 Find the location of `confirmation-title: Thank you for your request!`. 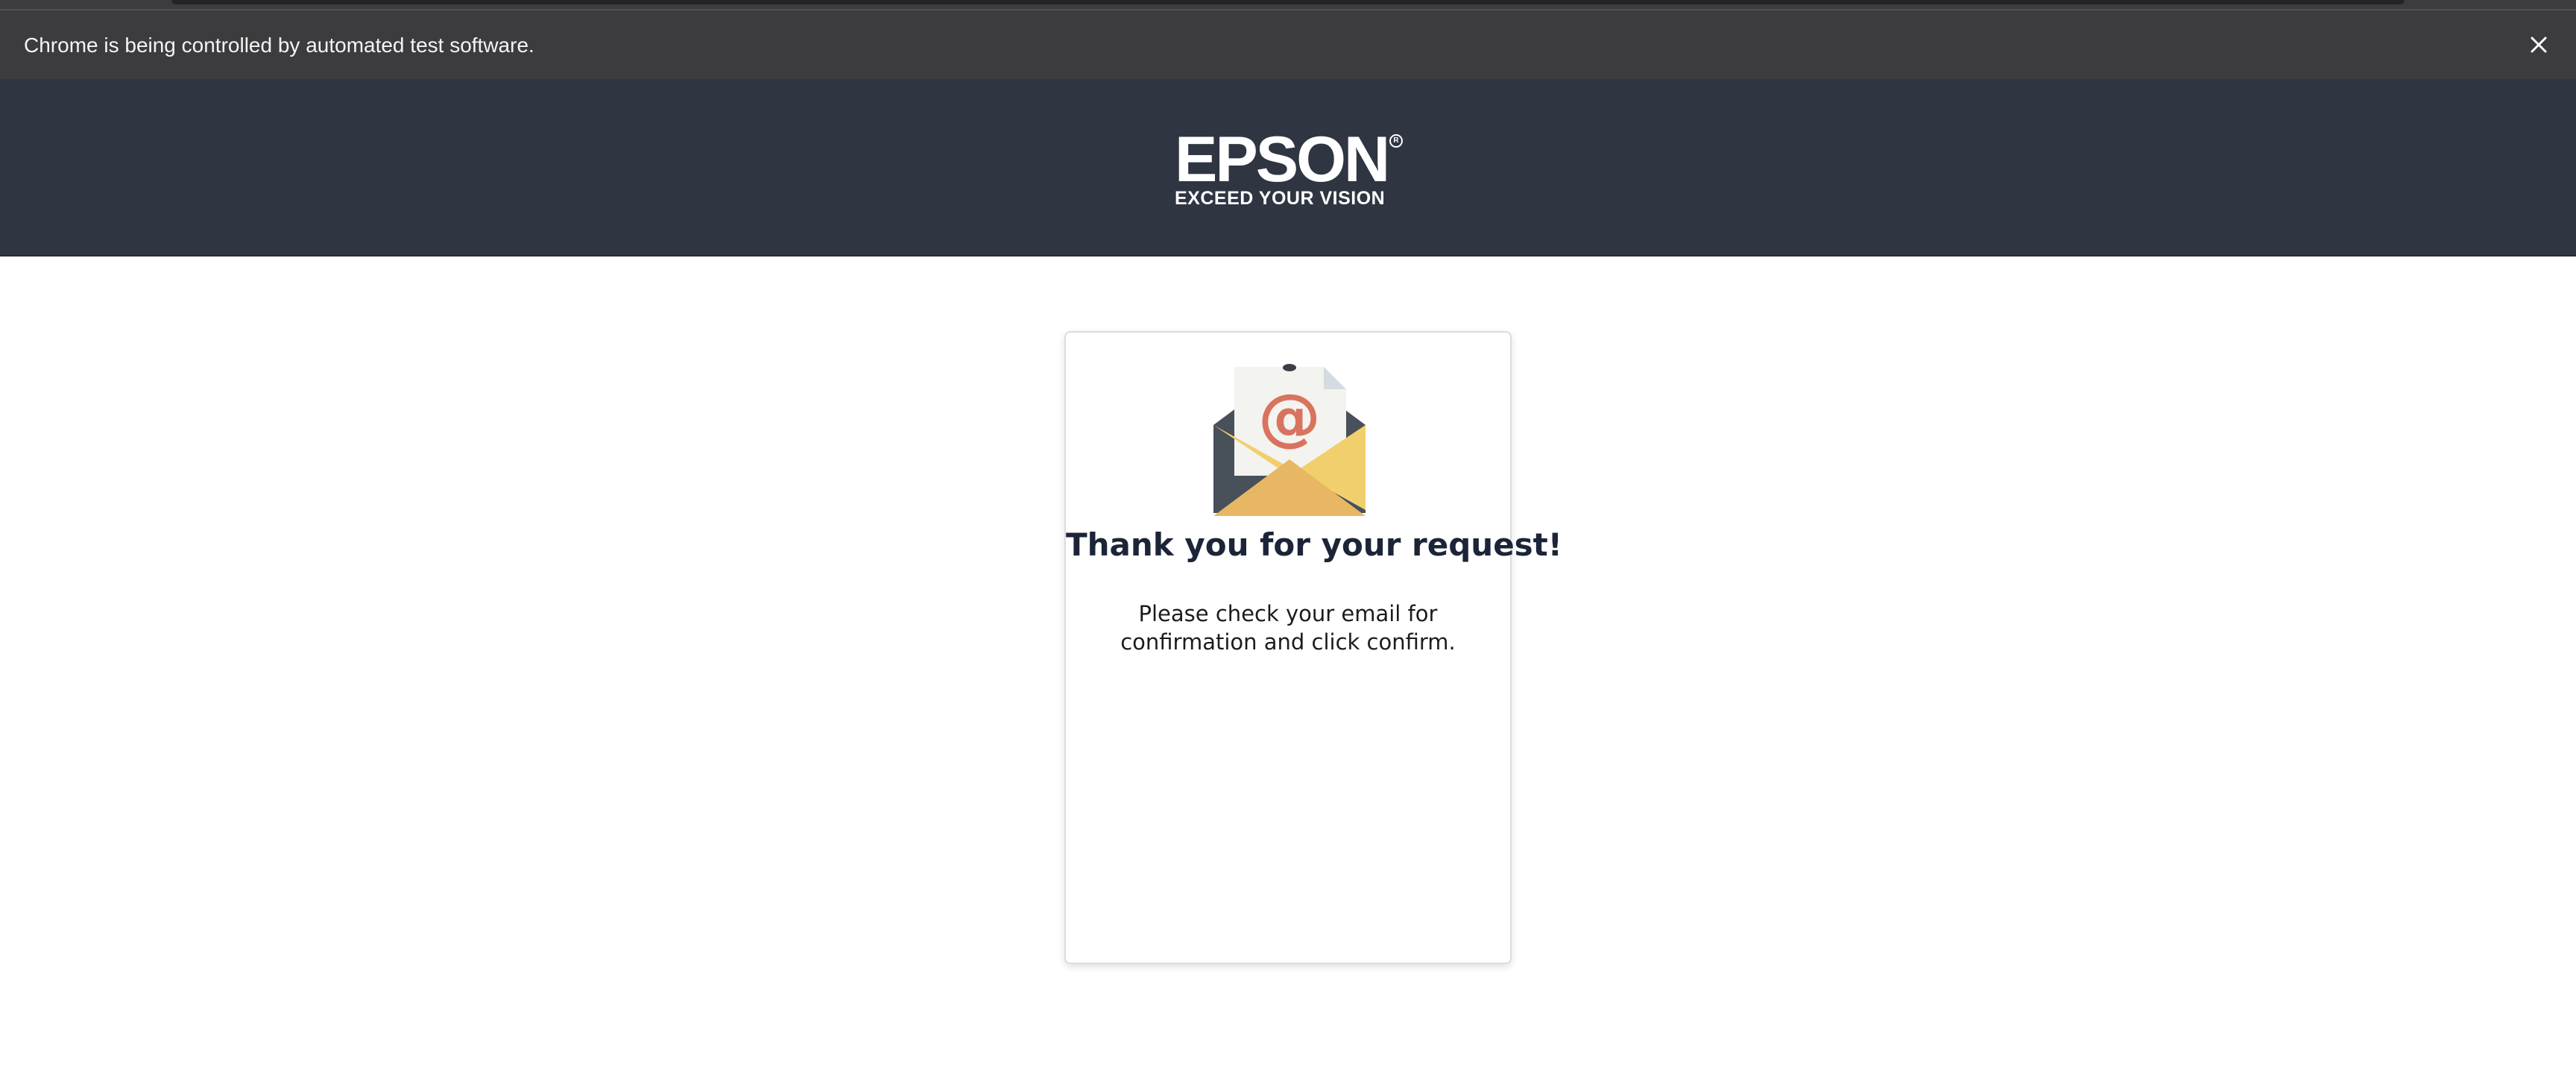

confirmation-title: Thank you for your request! is located at coordinates (1314, 544).